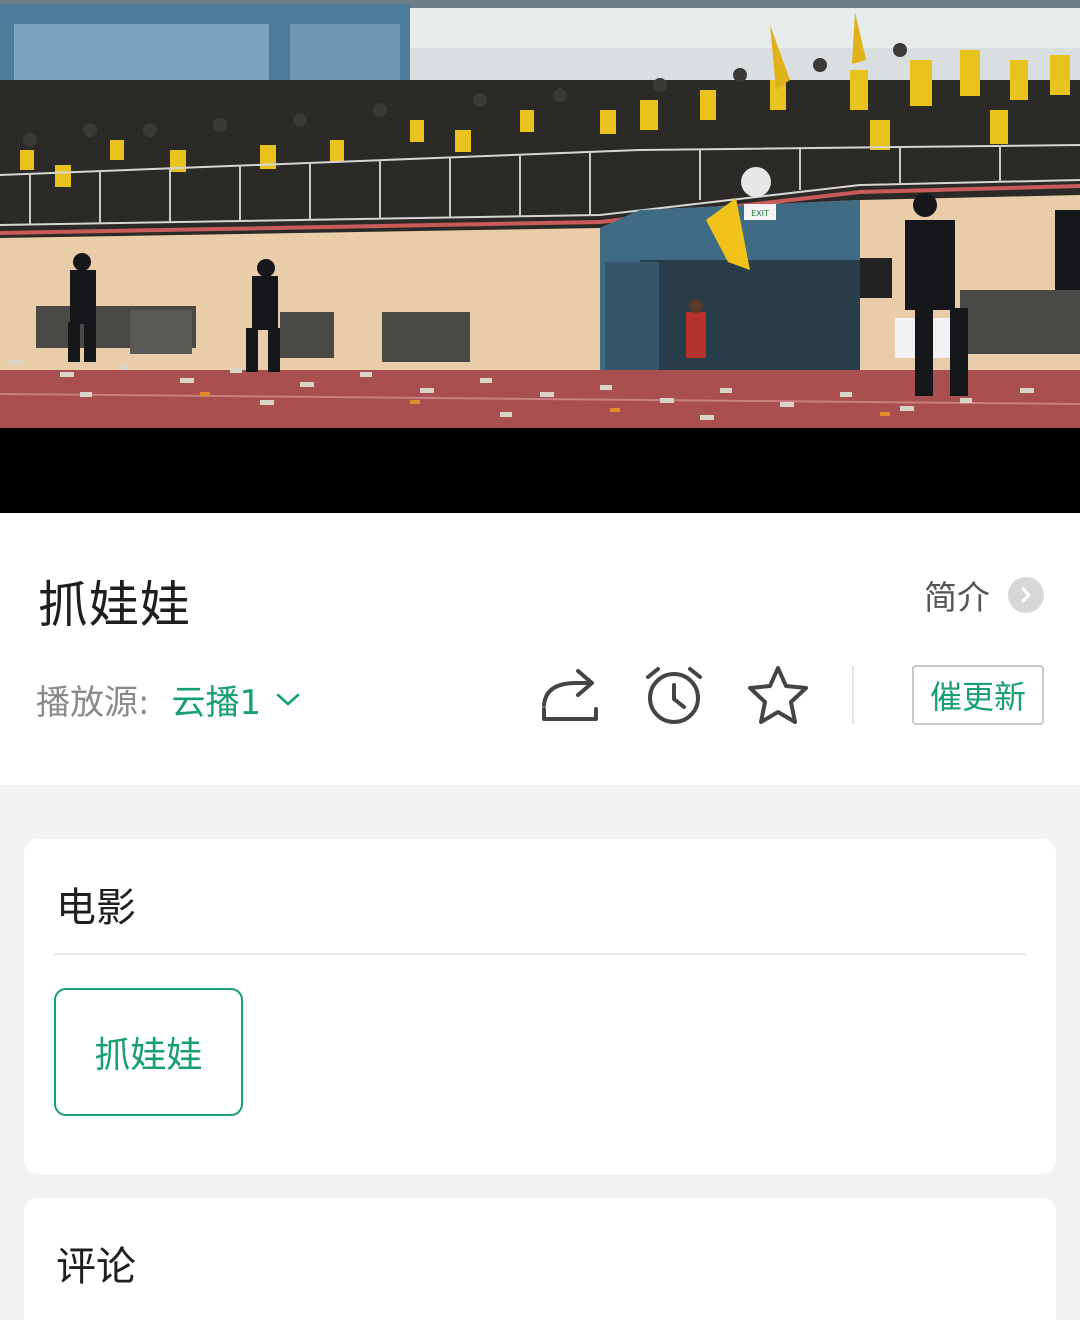 Image resolution: width=1080 pixels, height=1320 pixels. I want to click on episode-button: 抓娃娃, so click(148, 1052).